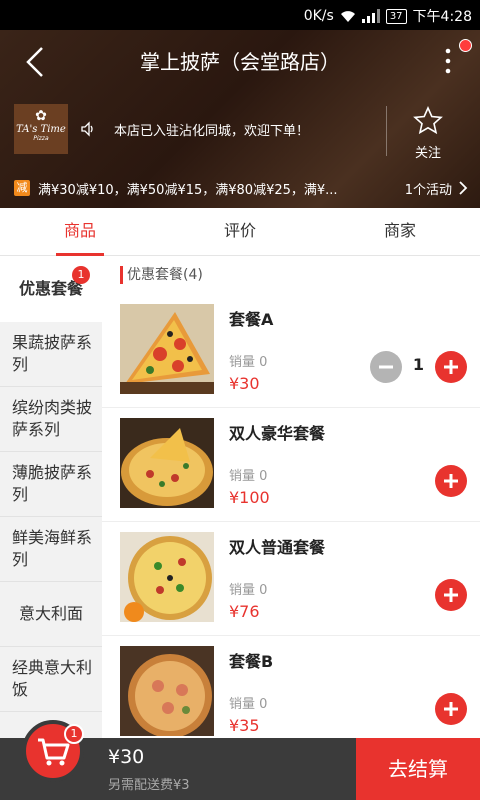  What do you see at coordinates (386, 367) in the screenshot?
I see `decrease-quantity-button` at bounding box center [386, 367].